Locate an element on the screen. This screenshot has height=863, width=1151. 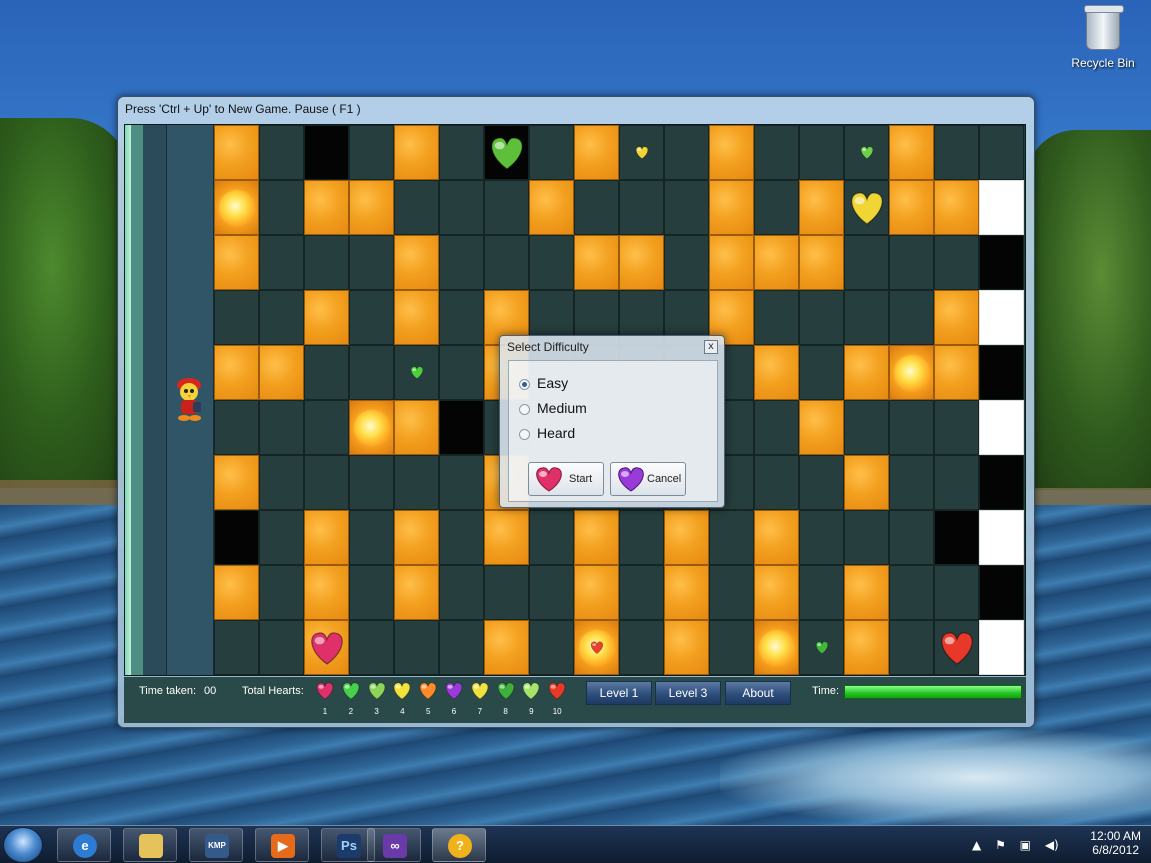
difficulty-option-hard: Heard is located at coordinates (547, 433).